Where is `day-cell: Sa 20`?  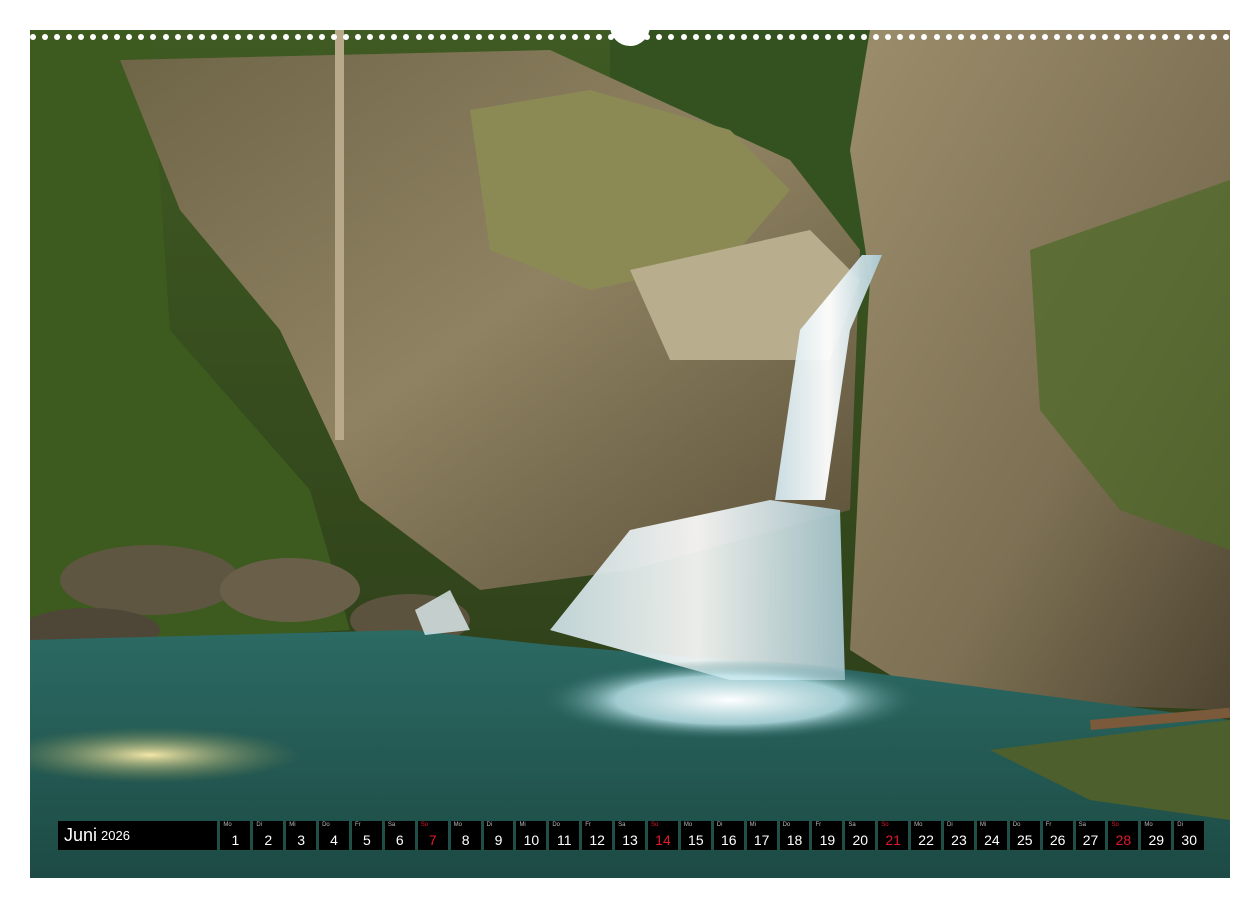 day-cell: Sa 20 is located at coordinates (860, 835).